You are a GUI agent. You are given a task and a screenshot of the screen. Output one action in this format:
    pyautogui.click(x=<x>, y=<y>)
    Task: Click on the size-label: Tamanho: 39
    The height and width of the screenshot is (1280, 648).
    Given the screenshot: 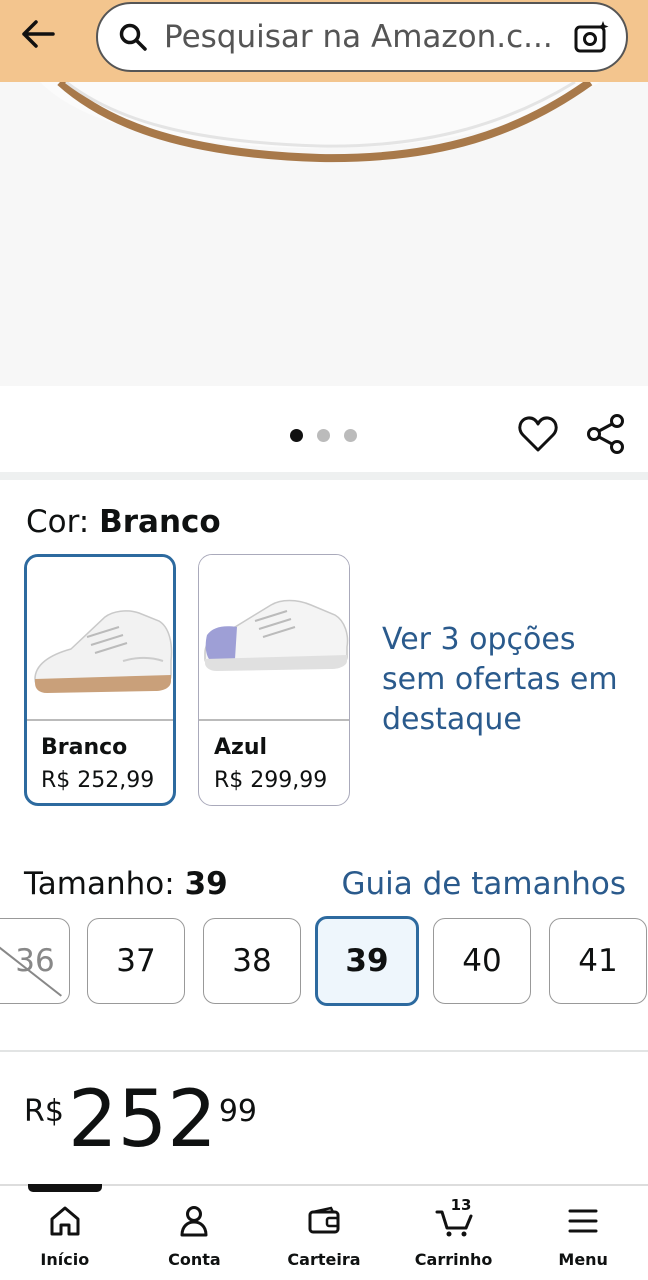 What is the action you would take?
    pyautogui.click(x=126, y=884)
    